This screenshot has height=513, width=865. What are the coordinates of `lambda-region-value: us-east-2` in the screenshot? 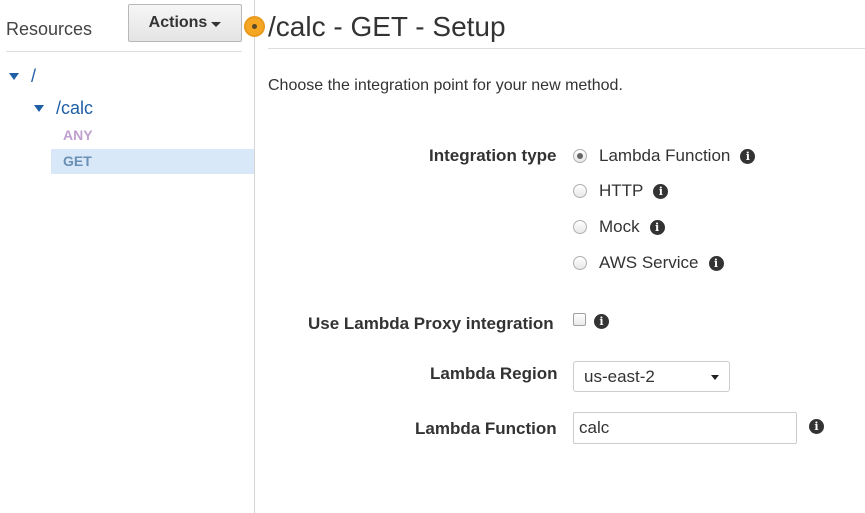 It's located at (619, 376).